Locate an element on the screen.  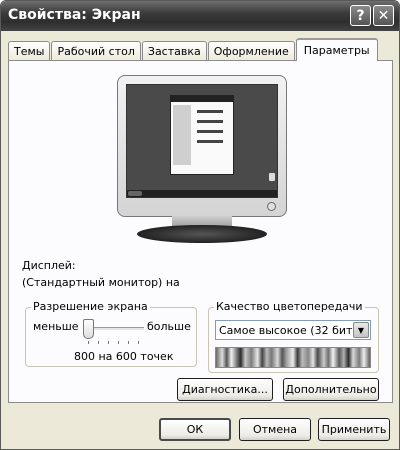
apply-label: Применить is located at coordinates (354, 429).